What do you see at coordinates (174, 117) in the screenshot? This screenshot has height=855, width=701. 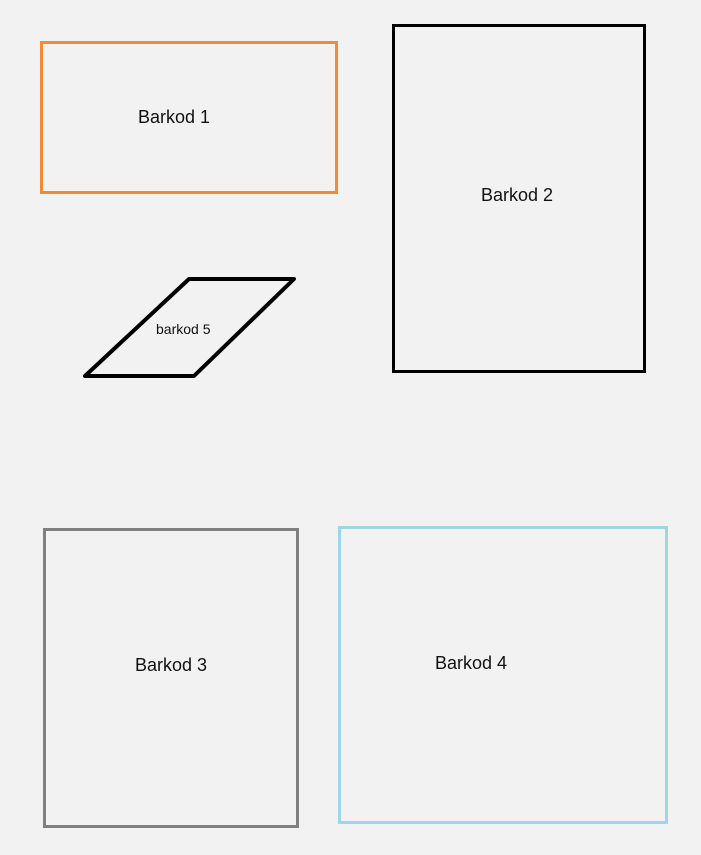 I see `barkod-1-label: Barkod 1` at bounding box center [174, 117].